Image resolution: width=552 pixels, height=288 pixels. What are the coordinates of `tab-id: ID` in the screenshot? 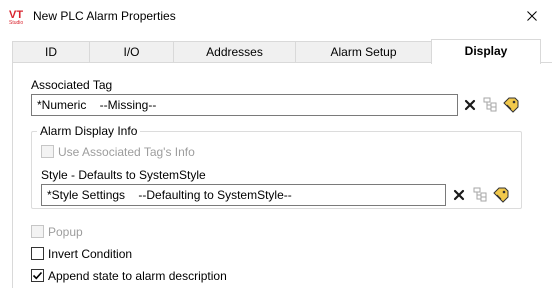 It's located at (51, 52).